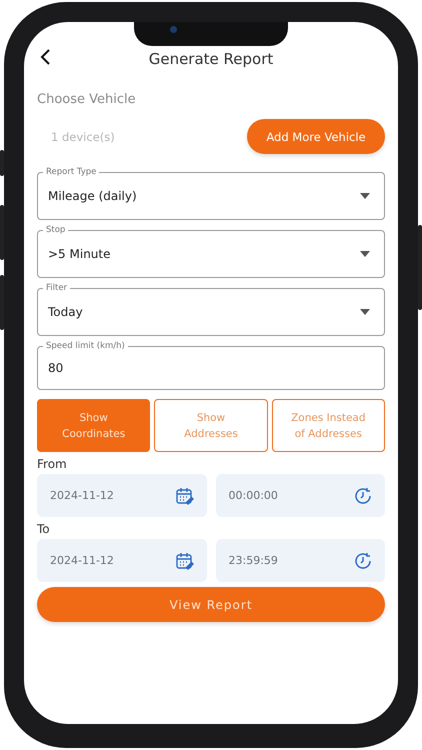 The width and height of the screenshot is (422, 750). What do you see at coordinates (93, 425) in the screenshot?
I see `option-toggle: Show Coordinates` at bounding box center [93, 425].